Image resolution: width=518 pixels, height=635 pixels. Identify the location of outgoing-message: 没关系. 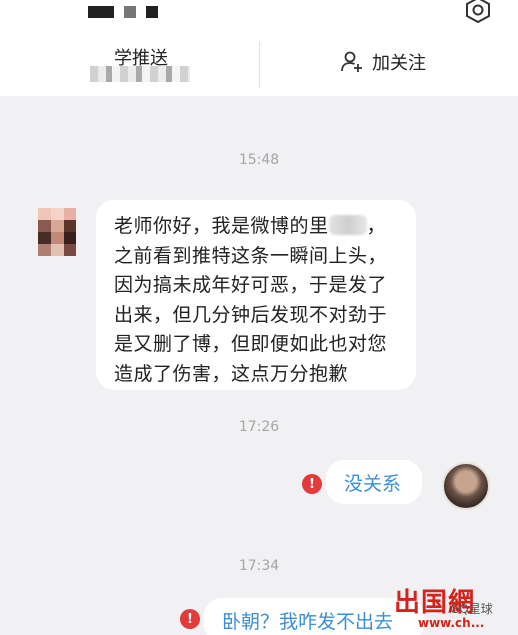
(374, 482).